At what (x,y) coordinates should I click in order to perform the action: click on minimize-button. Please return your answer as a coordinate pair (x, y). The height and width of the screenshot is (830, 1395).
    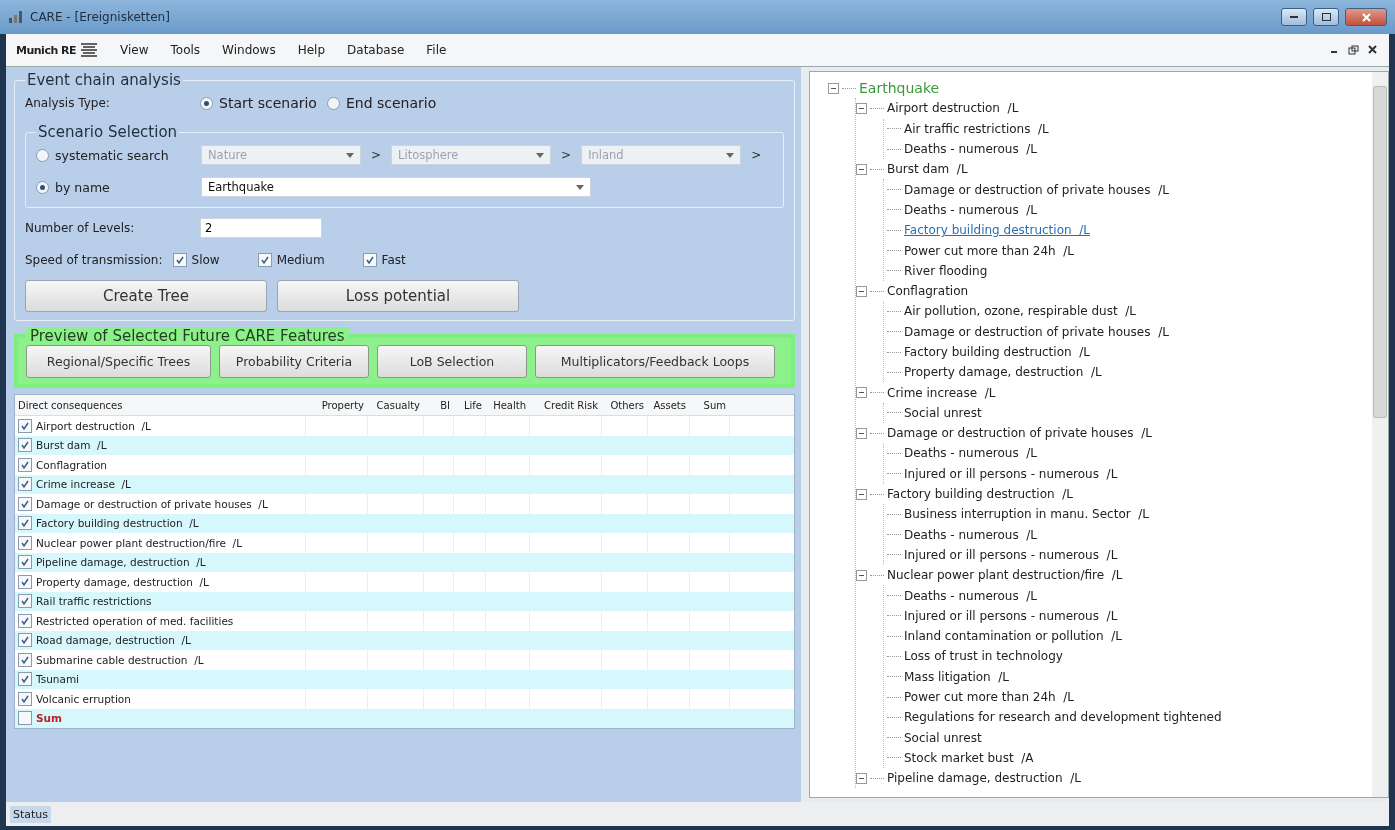
    Looking at the image, I should click on (1294, 17).